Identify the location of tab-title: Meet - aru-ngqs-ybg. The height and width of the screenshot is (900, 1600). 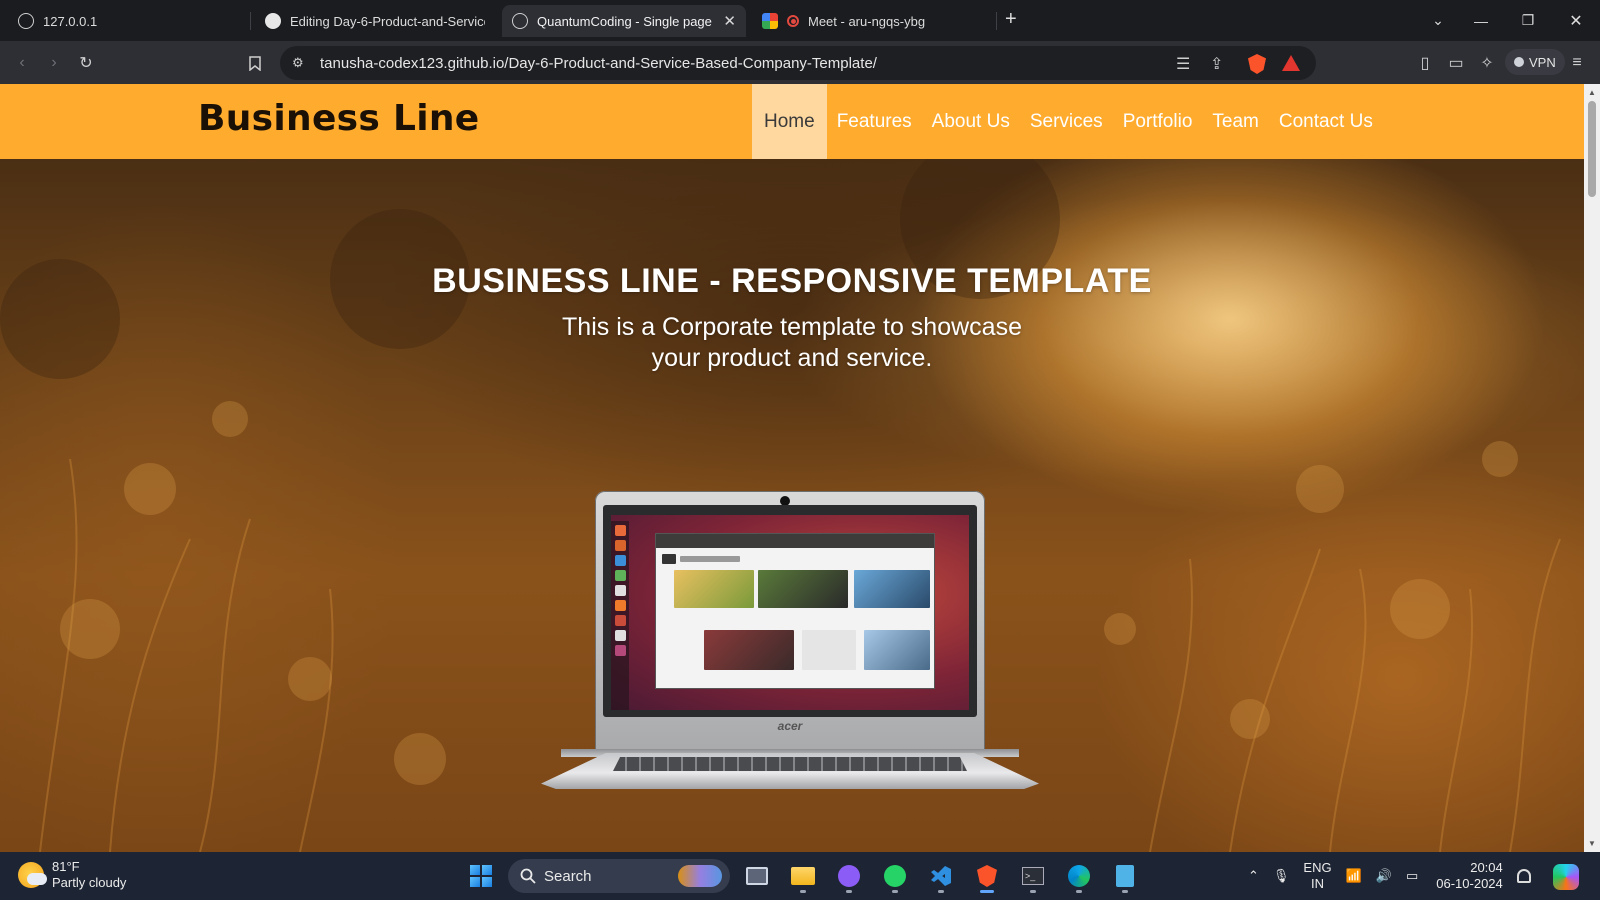
(867, 21).